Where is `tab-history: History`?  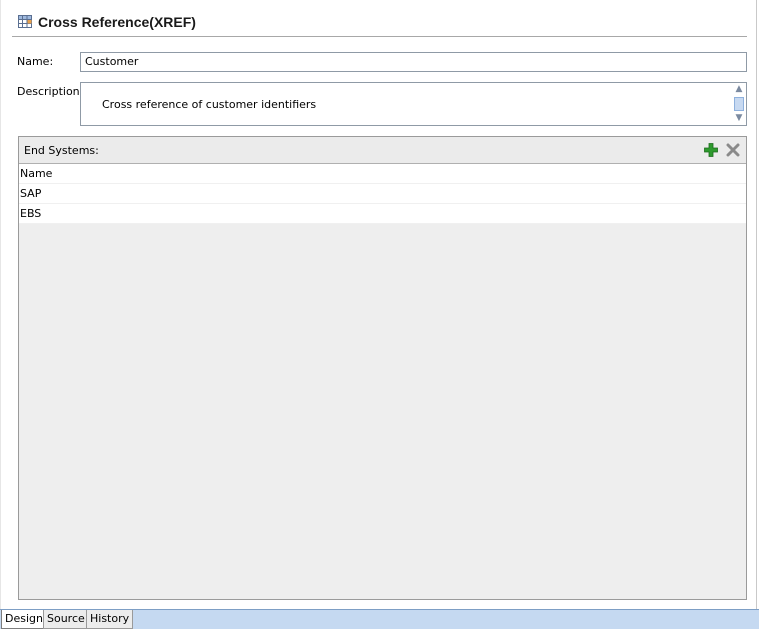 tab-history: History is located at coordinates (110, 619).